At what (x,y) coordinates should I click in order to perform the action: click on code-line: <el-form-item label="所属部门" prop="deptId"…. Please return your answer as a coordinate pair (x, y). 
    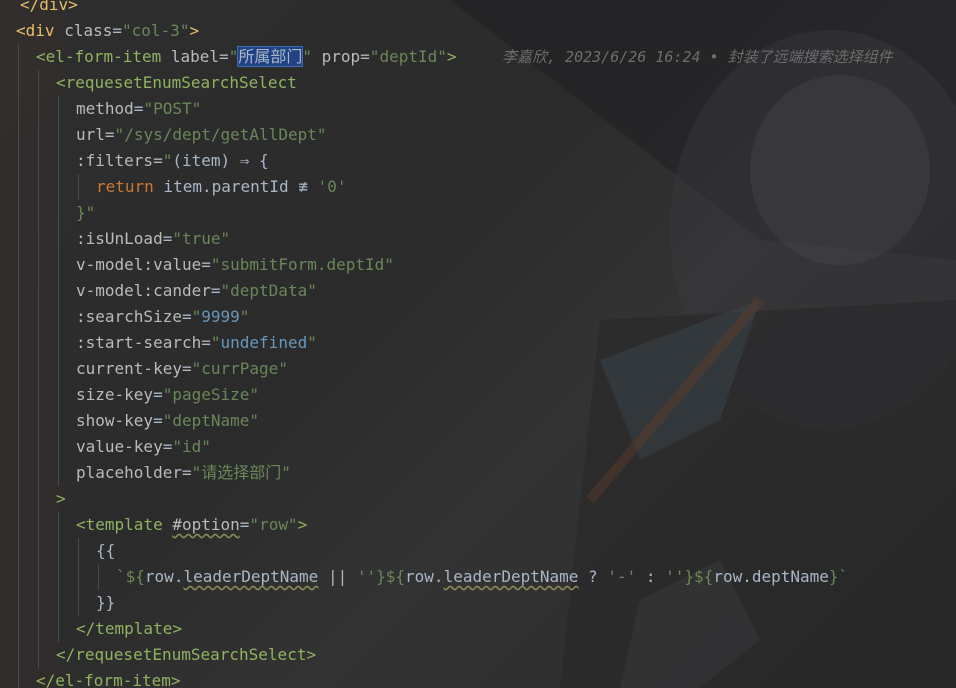
    Looking at the image, I should click on (446, 57).